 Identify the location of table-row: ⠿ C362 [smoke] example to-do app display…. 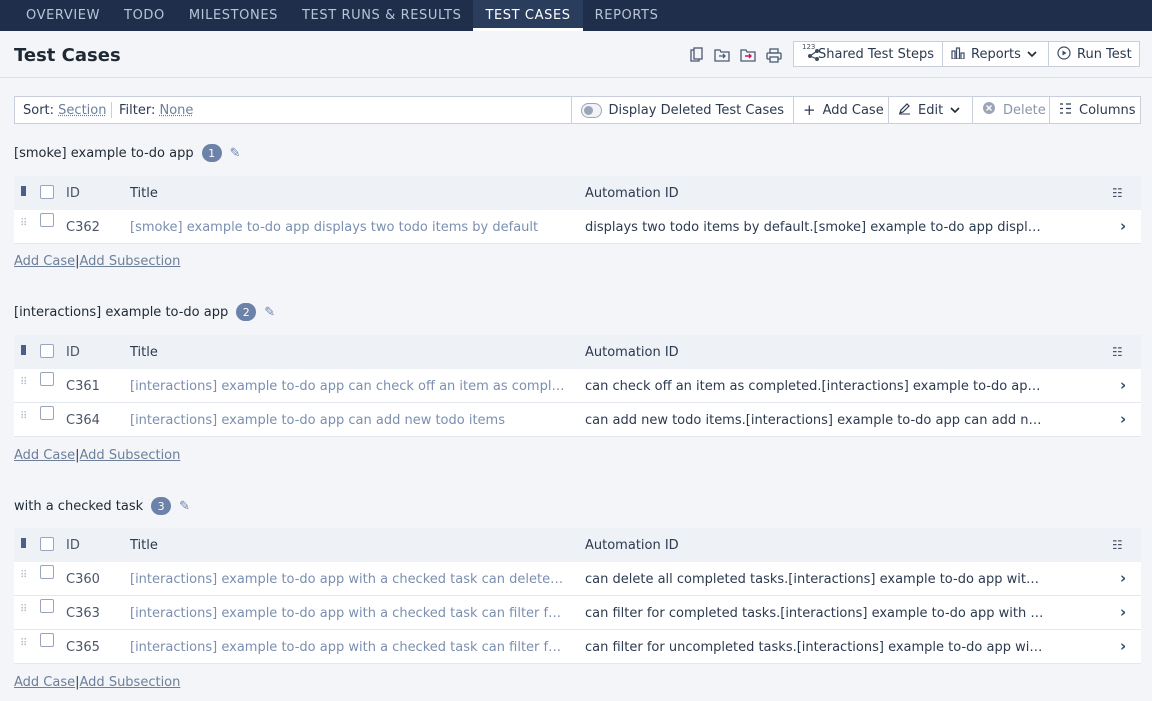
(577, 227).